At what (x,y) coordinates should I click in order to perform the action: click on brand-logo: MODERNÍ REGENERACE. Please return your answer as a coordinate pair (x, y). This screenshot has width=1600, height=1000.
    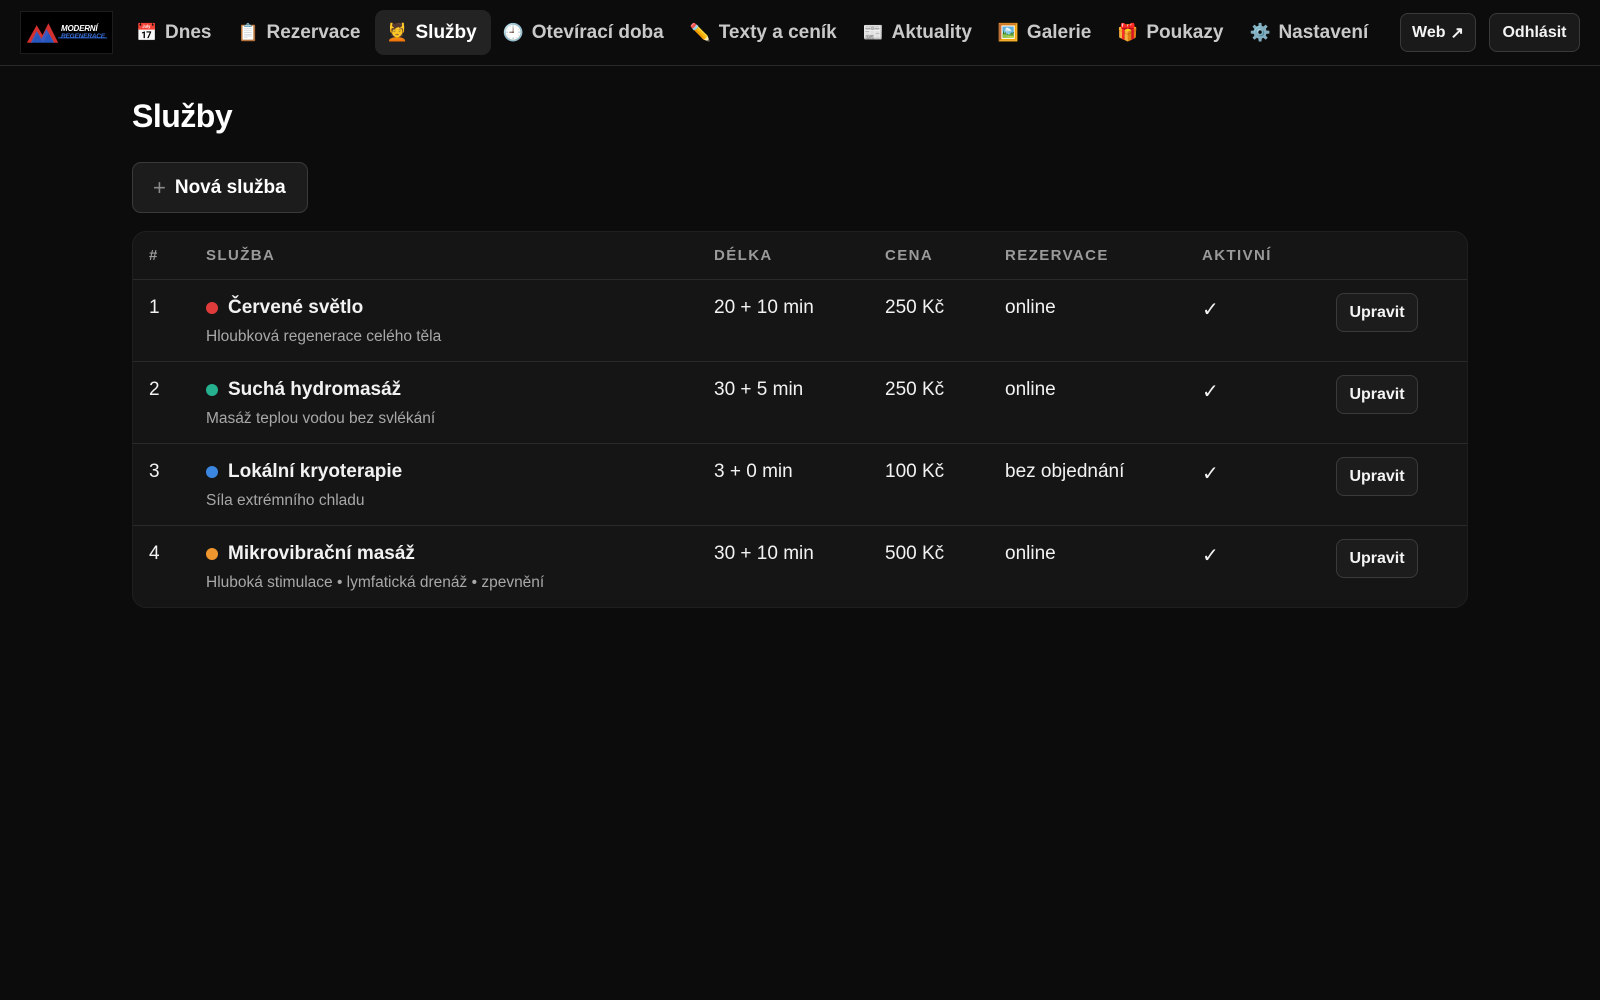
    Looking at the image, I should click on (66, 32).